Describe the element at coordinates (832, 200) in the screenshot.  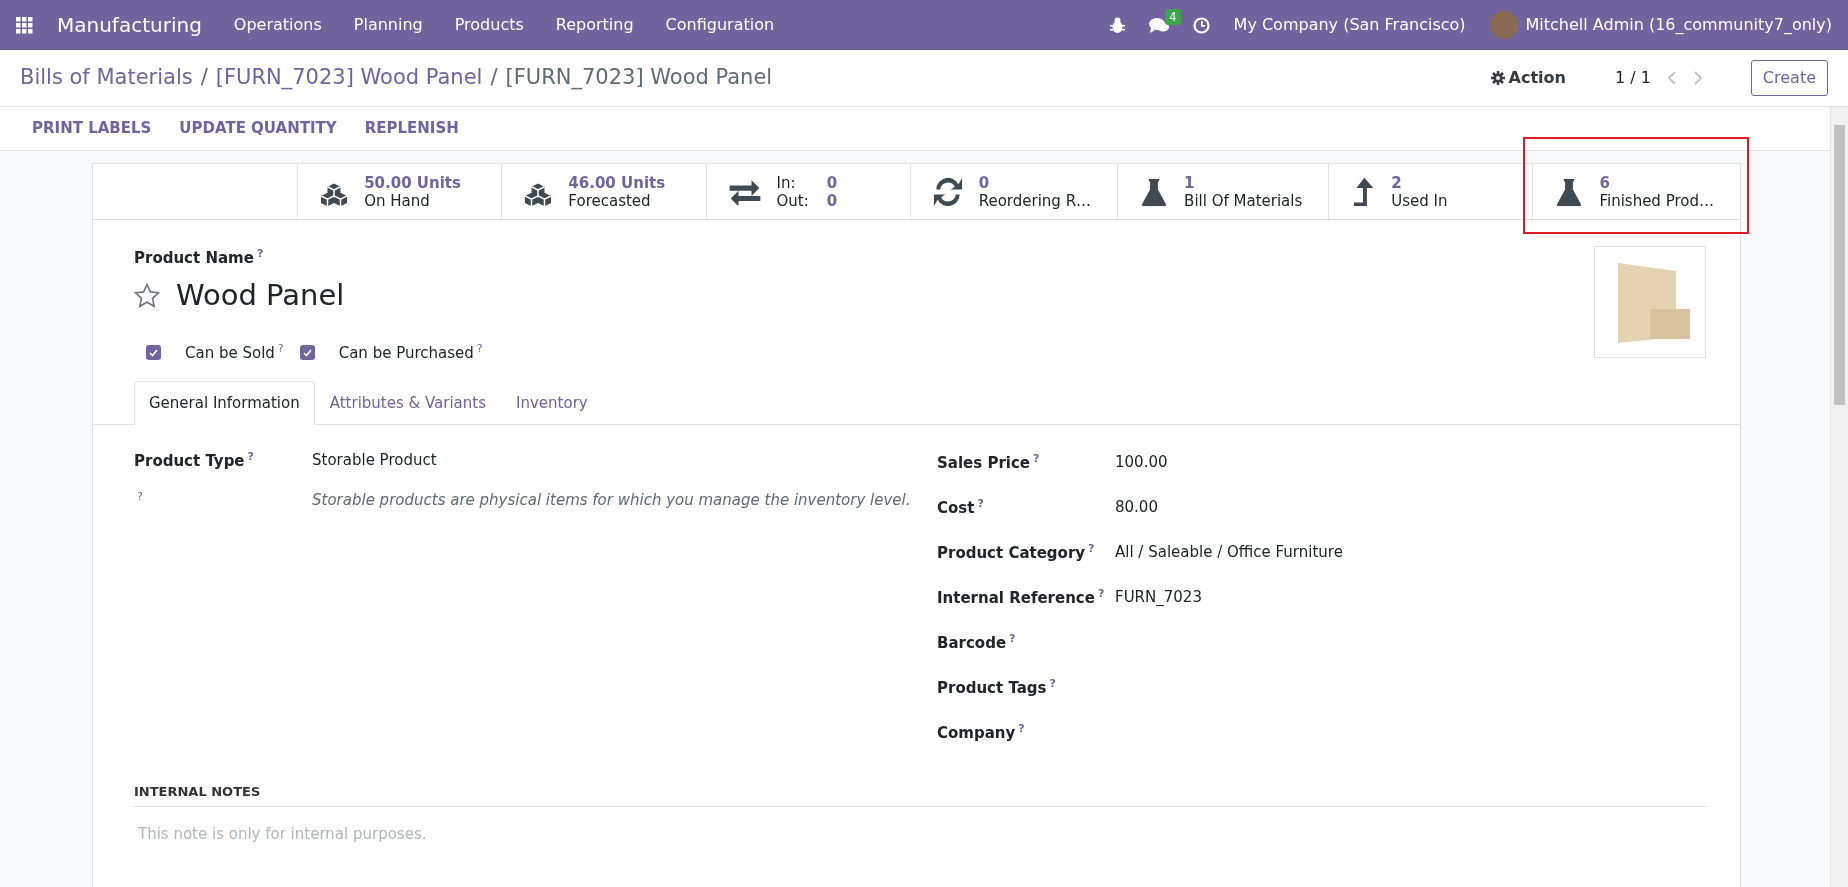
I see `out-count: 0` at that location.